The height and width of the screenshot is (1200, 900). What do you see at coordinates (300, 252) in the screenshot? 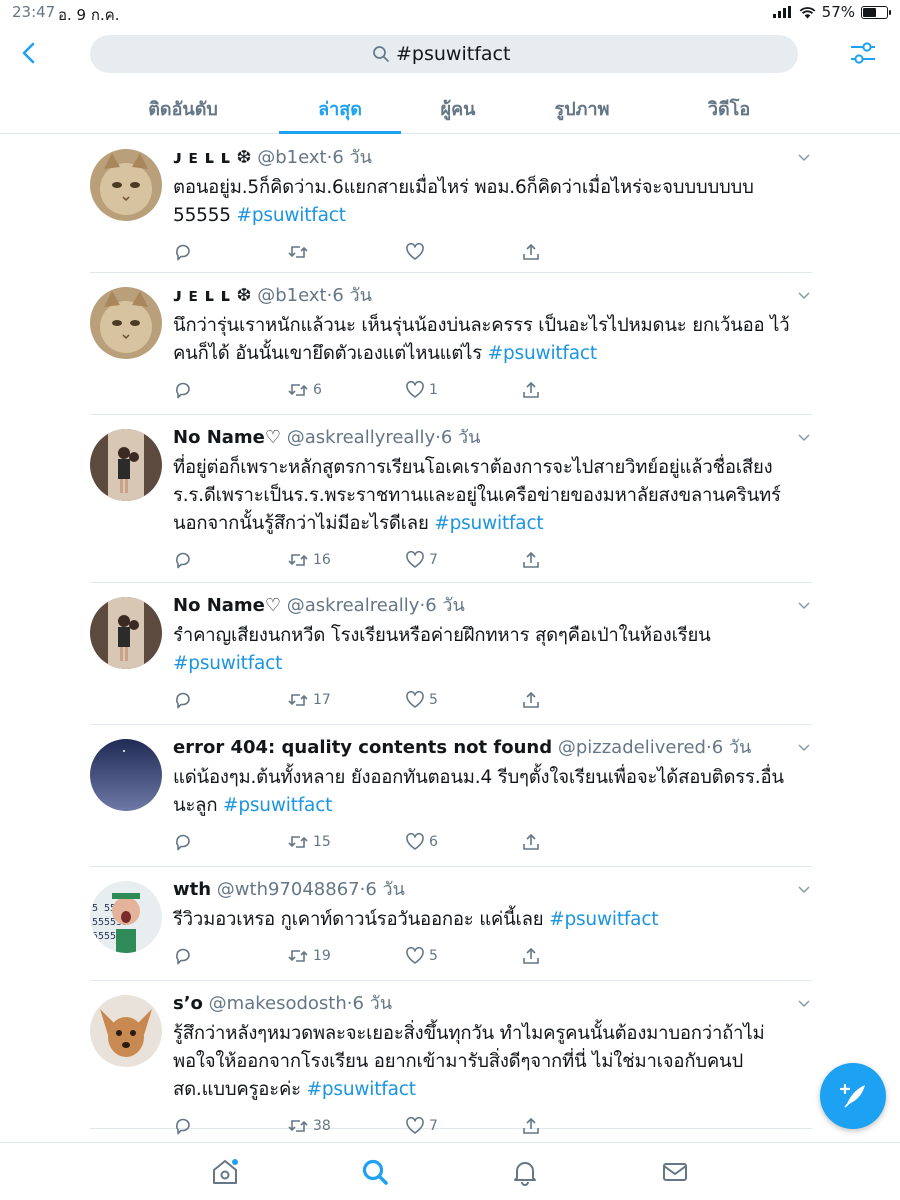
I see `retweet-button` at bounding box center [300, 252].